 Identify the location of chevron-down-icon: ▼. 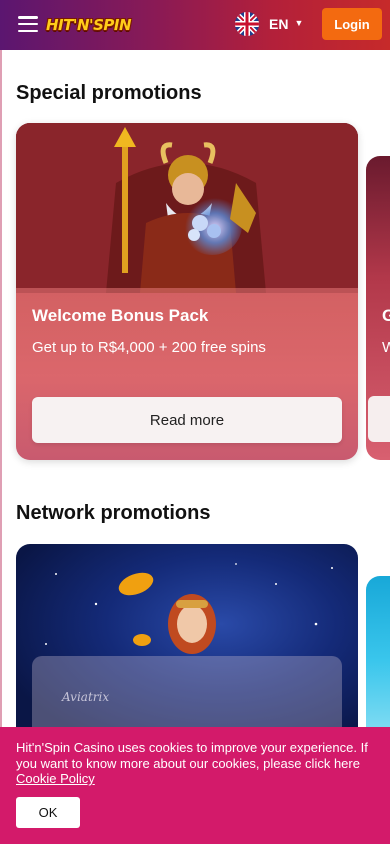
(299, 23).